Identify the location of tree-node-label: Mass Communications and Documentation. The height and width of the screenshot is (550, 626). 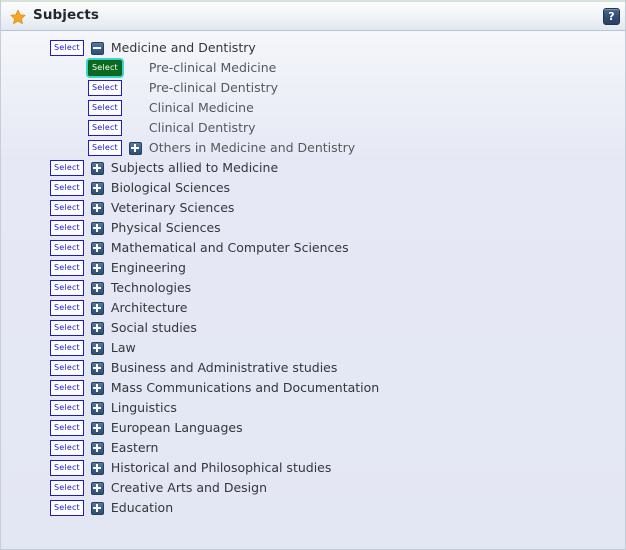
(245, 387).